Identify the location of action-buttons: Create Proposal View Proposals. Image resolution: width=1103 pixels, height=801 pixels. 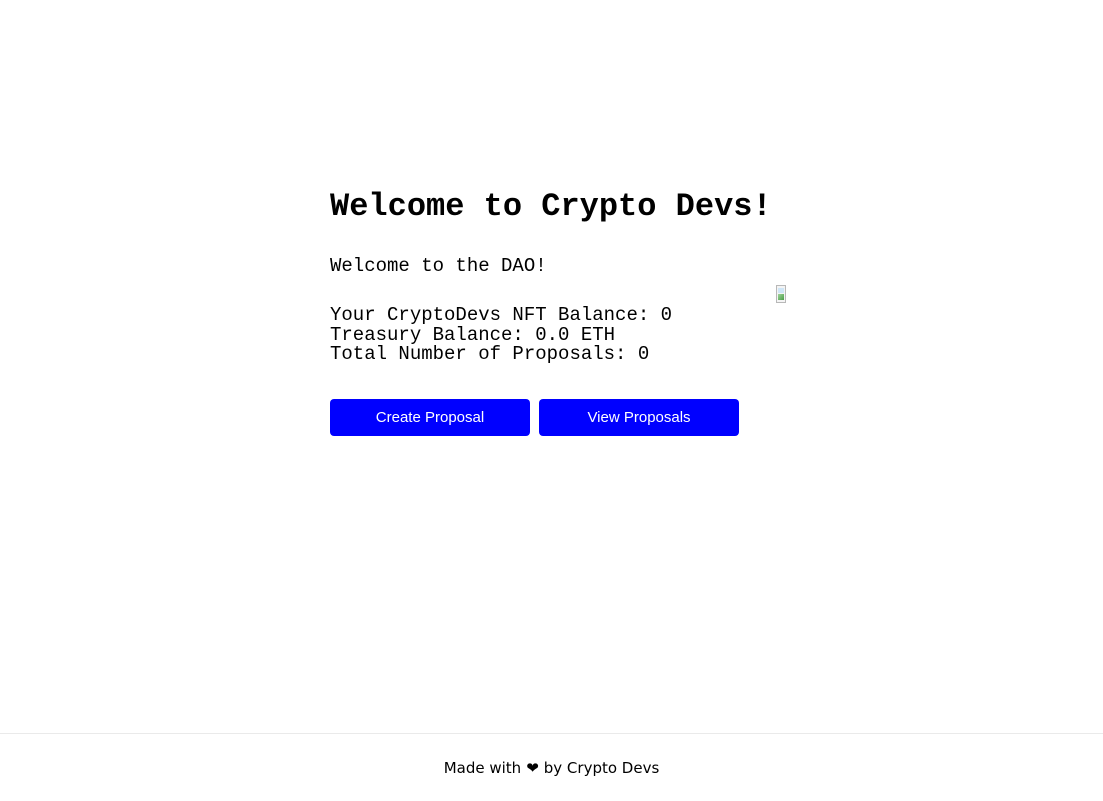
(539, 417).